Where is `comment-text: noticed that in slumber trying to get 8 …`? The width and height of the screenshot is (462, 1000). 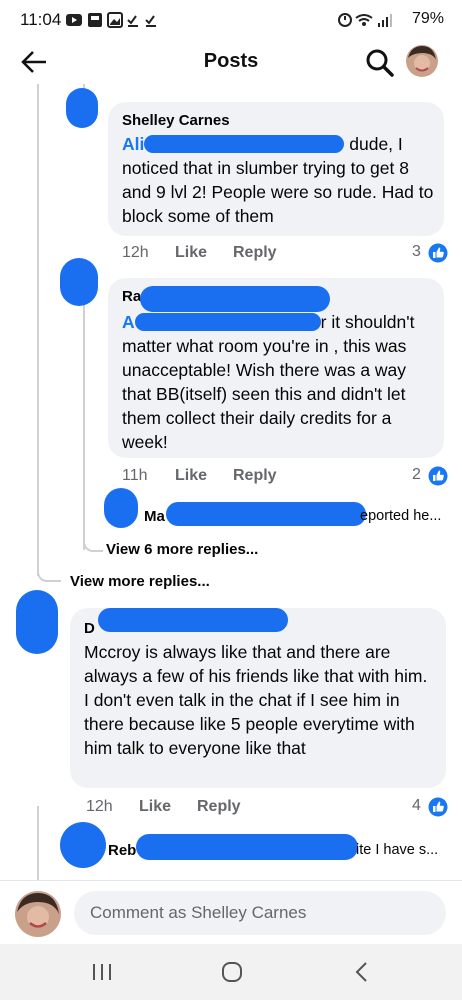
comment-text: noticed that in slumber trying to get 8 … is located at coordinates (278, 192).